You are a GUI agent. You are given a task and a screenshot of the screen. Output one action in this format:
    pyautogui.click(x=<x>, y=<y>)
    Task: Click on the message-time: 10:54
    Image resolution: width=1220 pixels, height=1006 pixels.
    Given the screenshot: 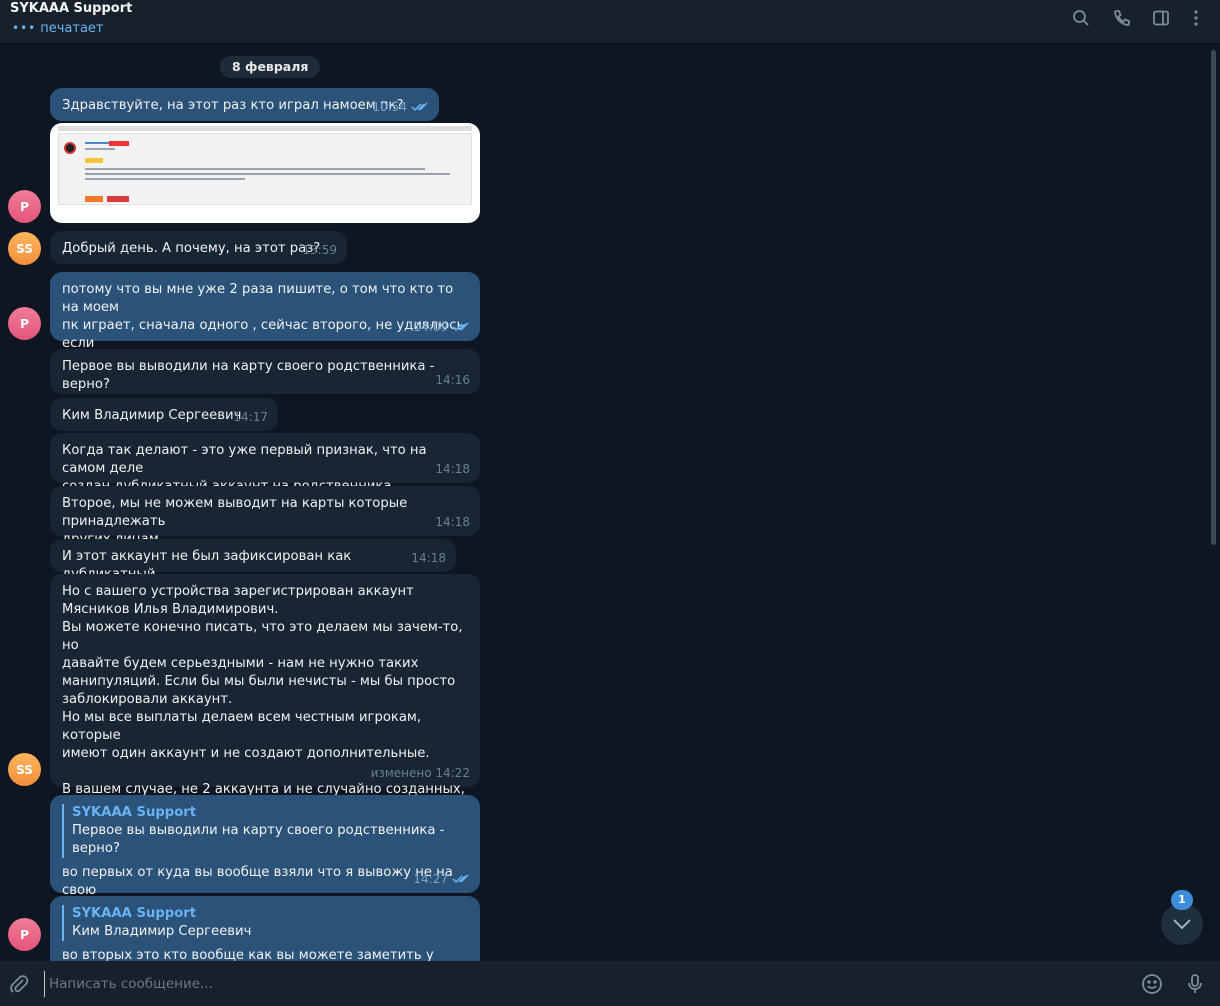 What is the action you would take?
    pyautogui.click(x=389, y=107)
    